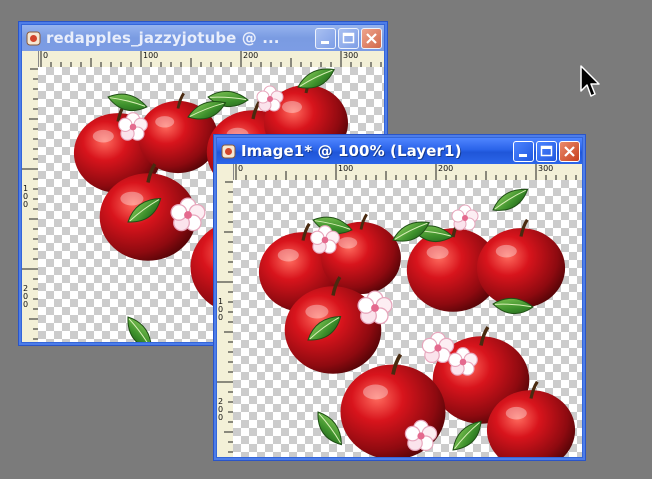 This screenshot has height=479, width=652. What do you see at coordinates (590, 81) in the screenshot?
I see `mouse-pointer-icon` at bounding box center [590, 81].